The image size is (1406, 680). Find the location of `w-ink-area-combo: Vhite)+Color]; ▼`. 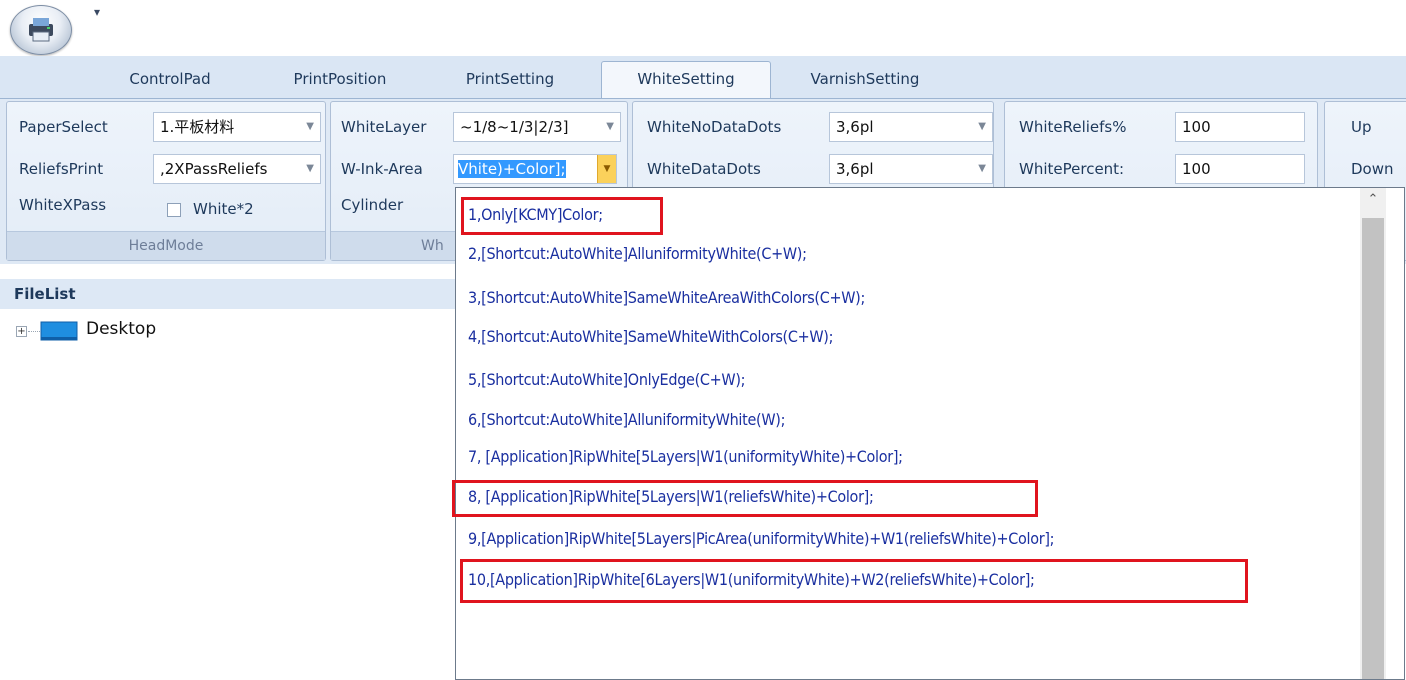

w-ink-area-combo: Vhite)+Color]; ▼ is located at coordinates (535, 169).